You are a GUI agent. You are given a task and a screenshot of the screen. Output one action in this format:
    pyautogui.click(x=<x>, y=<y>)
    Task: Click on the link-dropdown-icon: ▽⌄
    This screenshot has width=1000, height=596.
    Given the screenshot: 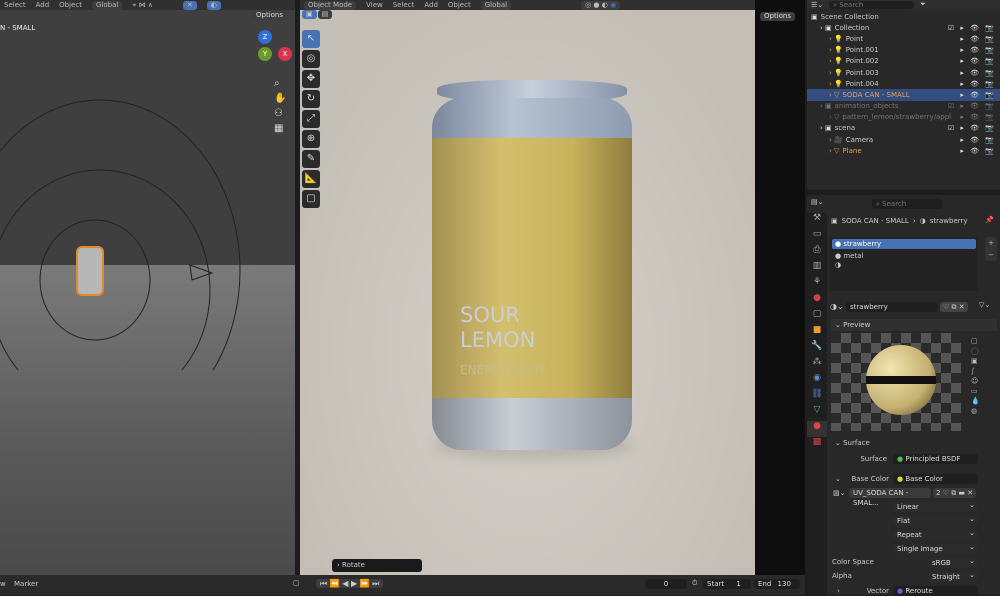 What is the action you would take?
    pyautogui.click(x=984, y=305)
    